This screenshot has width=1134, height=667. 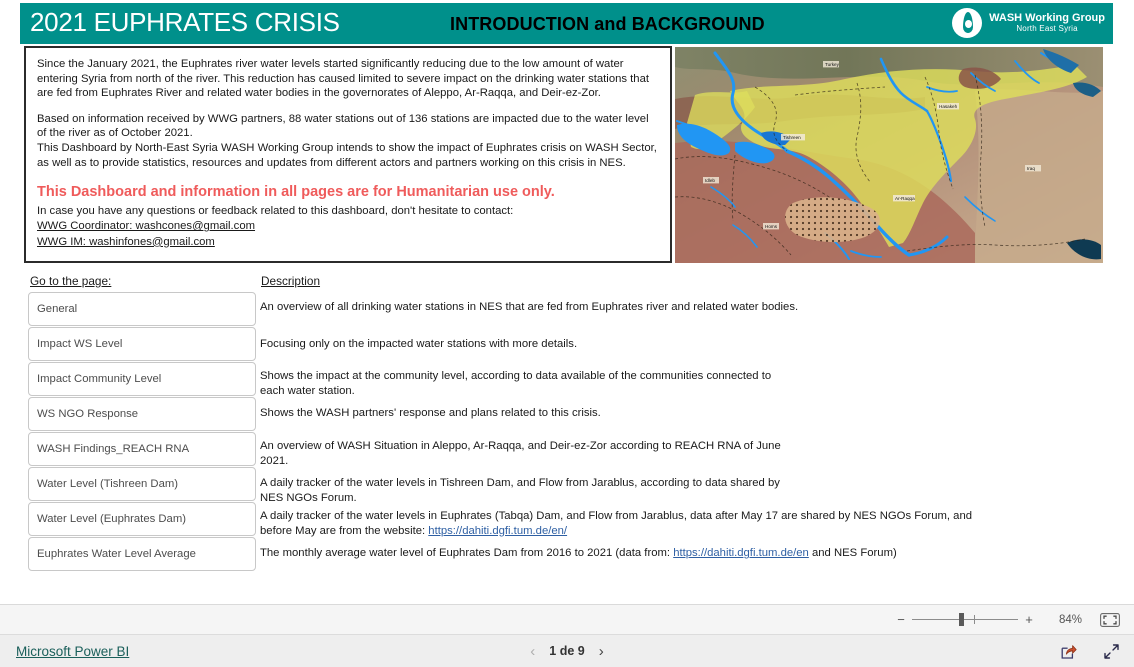 What do you see at coordinates (291, 281) in the screenshot?
I see `description-heading: Description` at bounding box center [291, 281].